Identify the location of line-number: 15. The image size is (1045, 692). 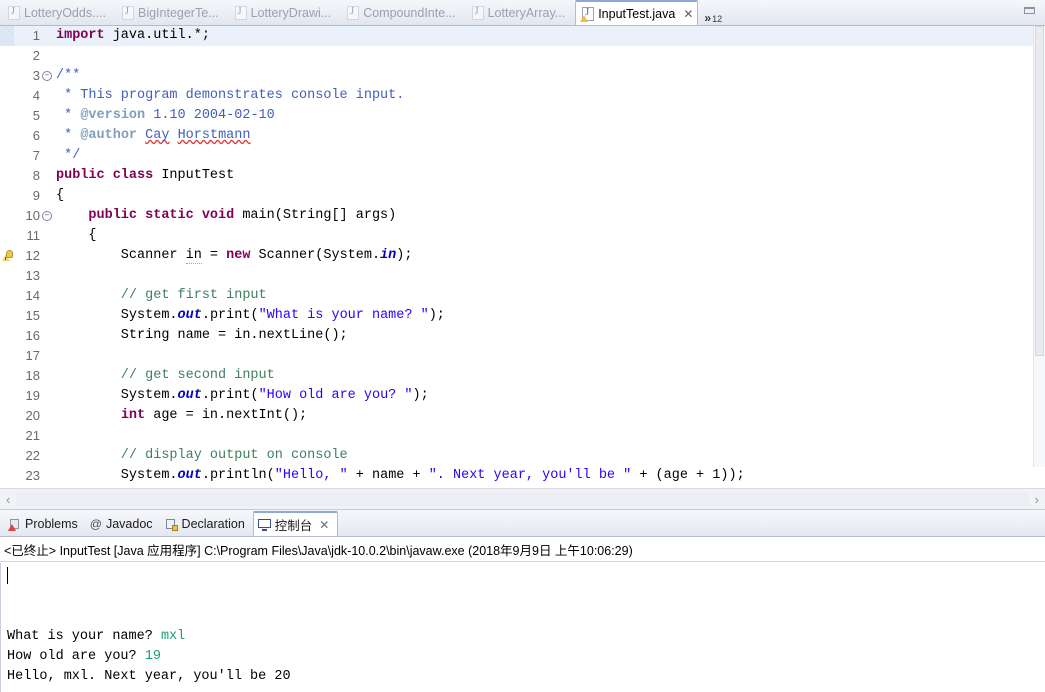
(32, 315).